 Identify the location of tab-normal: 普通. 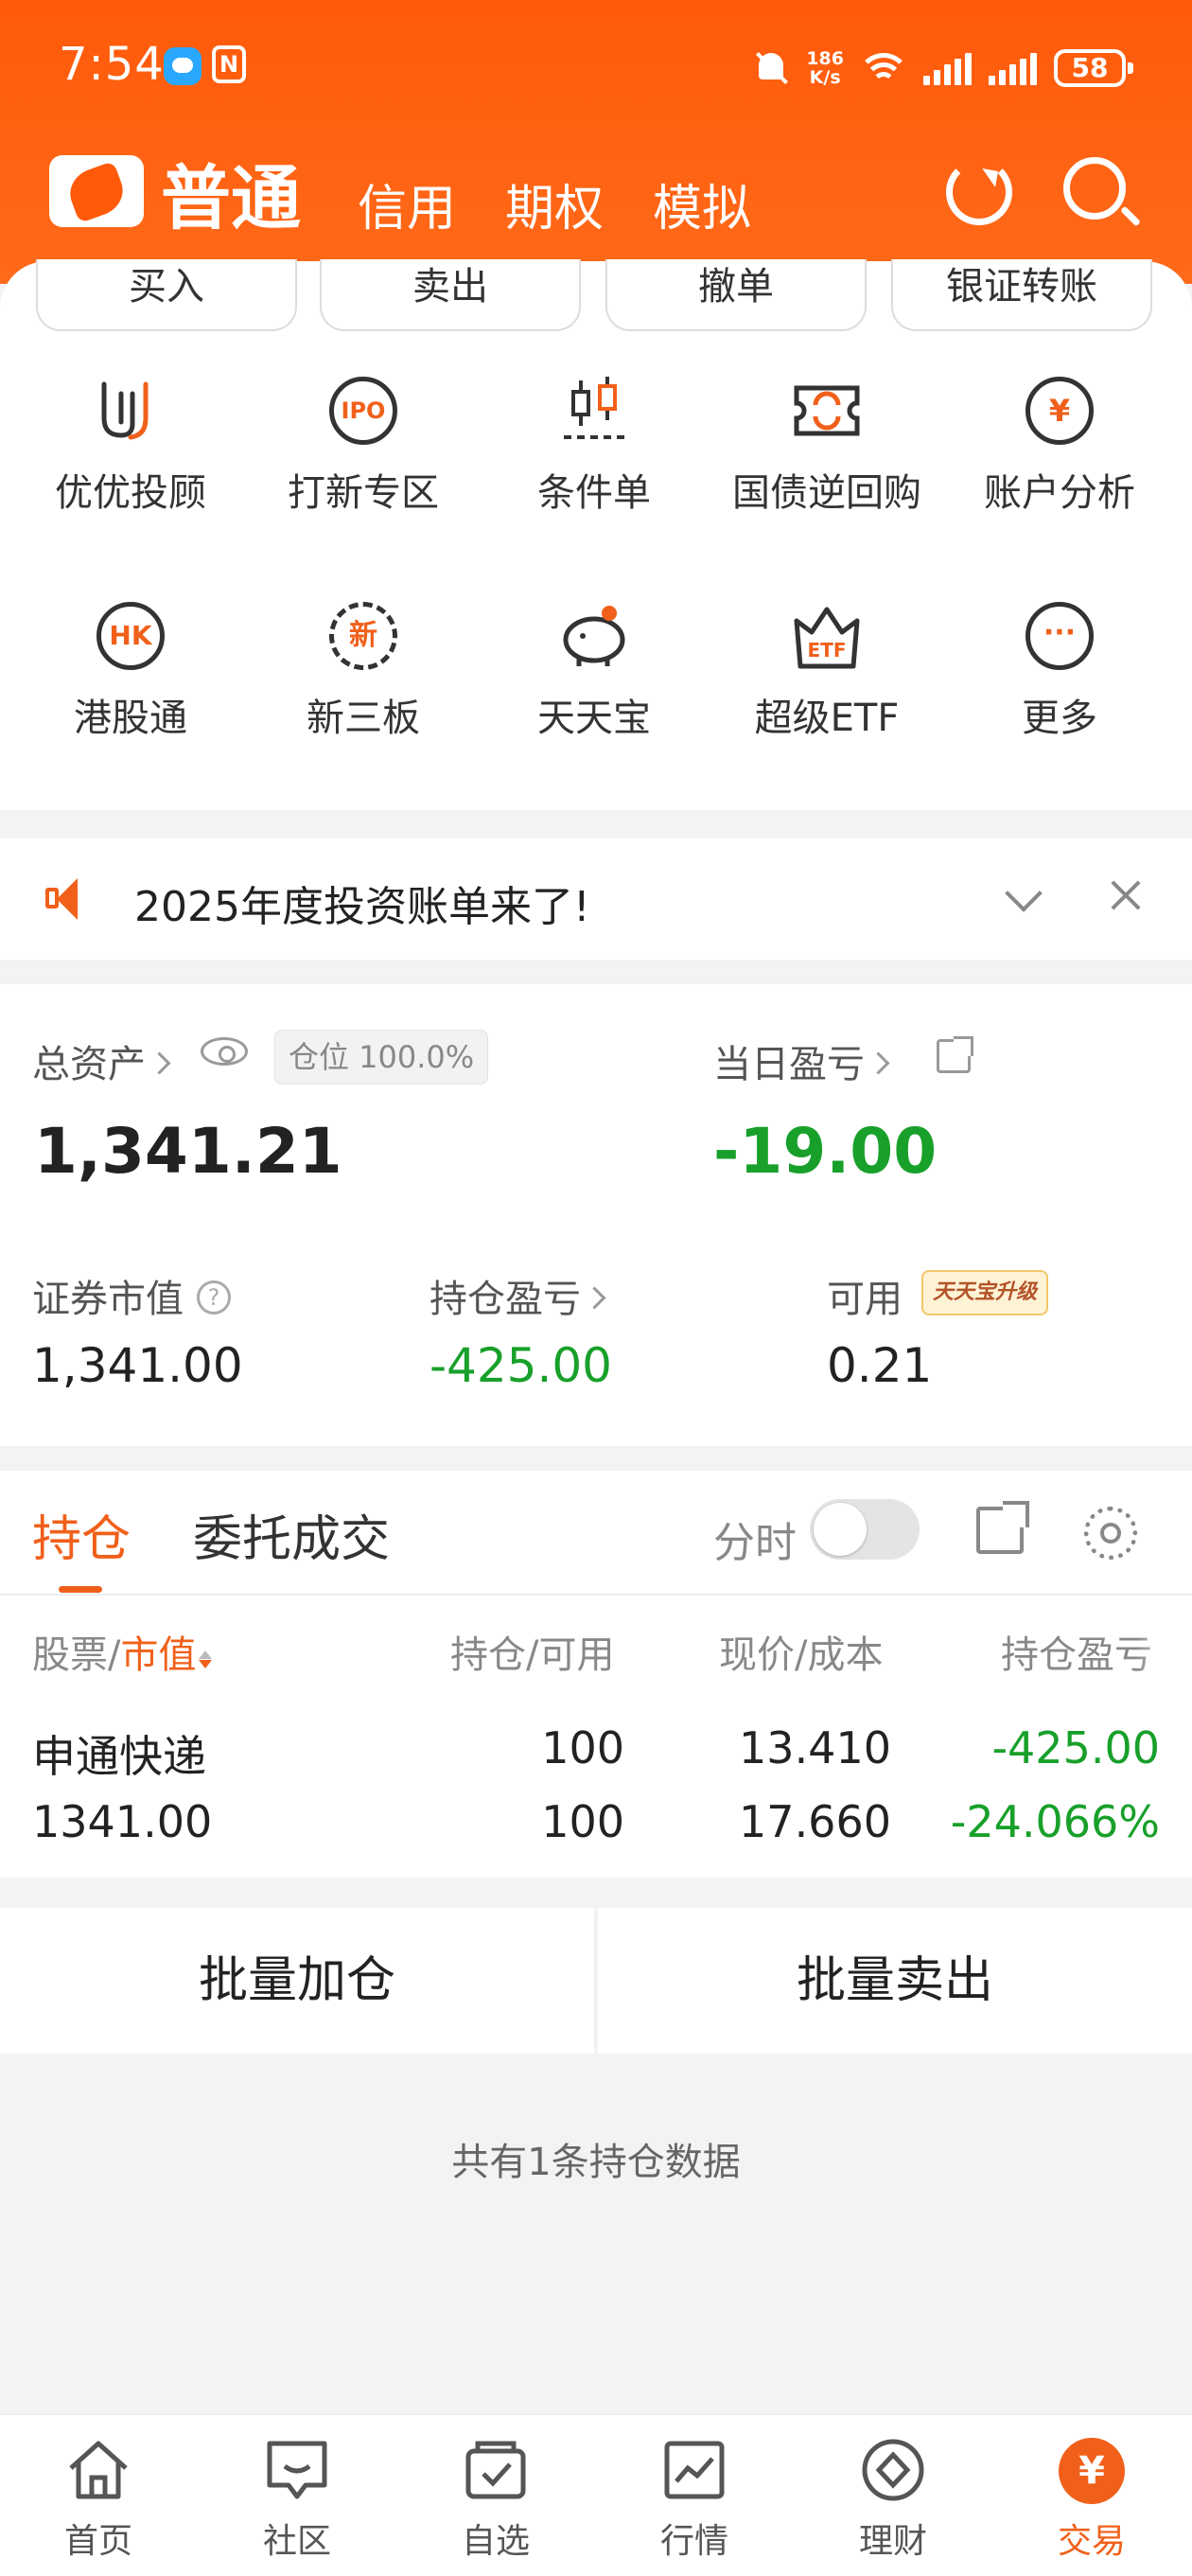
(231, 192).